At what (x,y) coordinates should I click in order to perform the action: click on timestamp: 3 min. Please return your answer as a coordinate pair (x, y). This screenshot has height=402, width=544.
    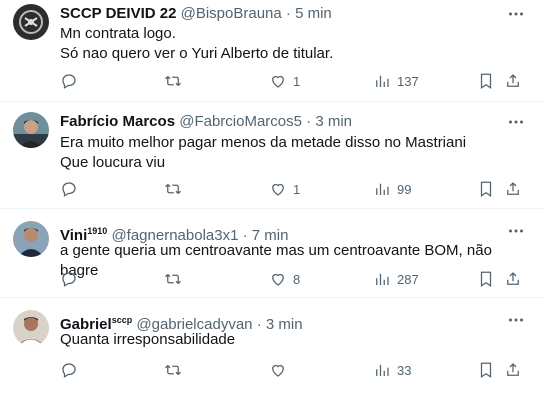
    Looking at the image, I should click on (333, 121).